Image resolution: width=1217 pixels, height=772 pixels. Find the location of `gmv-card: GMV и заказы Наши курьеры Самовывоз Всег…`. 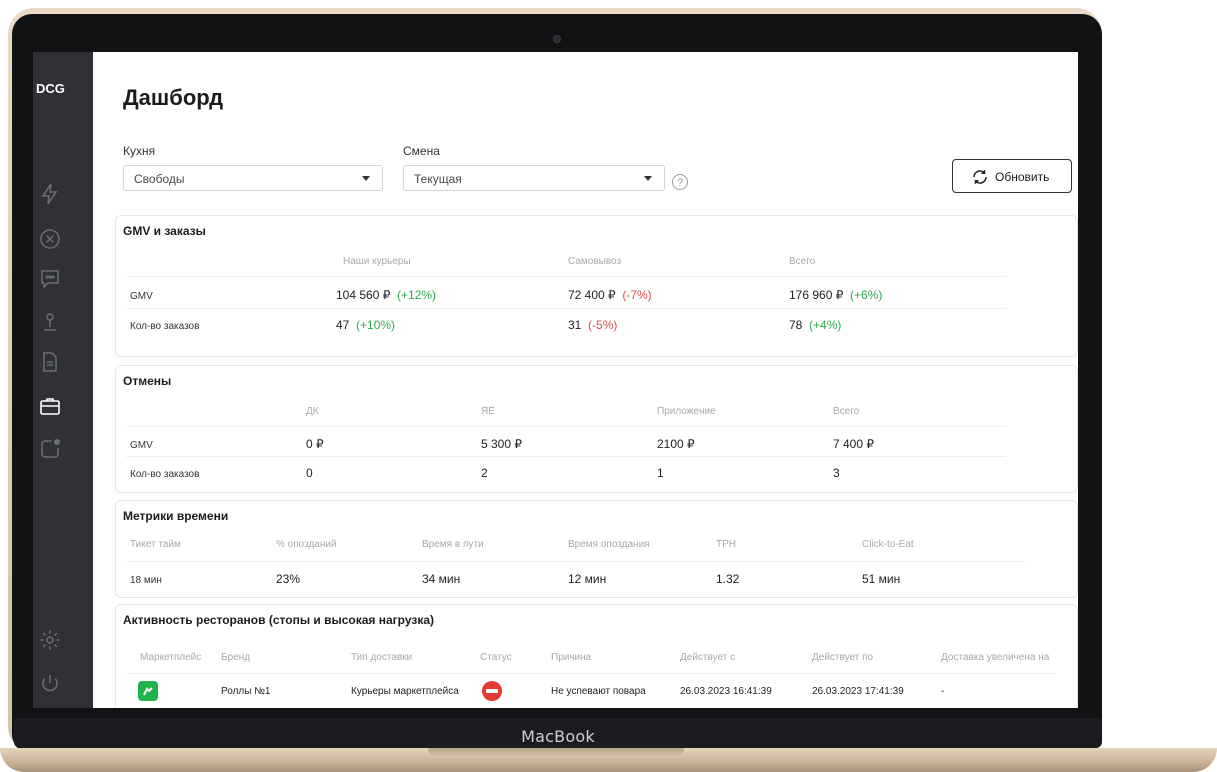

gmv-card: GMV и заказы Наши курьеры Самовывоз Всег… is located at coordinates (596, 286).